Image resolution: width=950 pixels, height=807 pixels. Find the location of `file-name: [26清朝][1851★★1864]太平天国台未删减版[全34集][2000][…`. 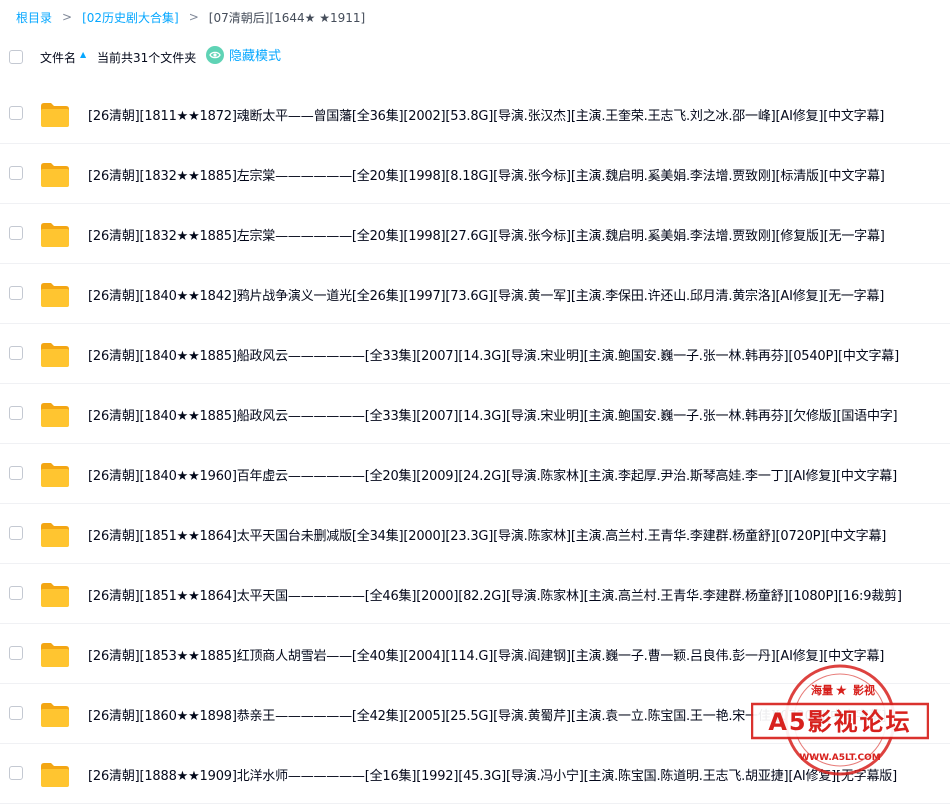

file-name: [26清朝][1851★★1864]太平天国台未删减版[全34集][2000][… is located at coordinates (487, 534).